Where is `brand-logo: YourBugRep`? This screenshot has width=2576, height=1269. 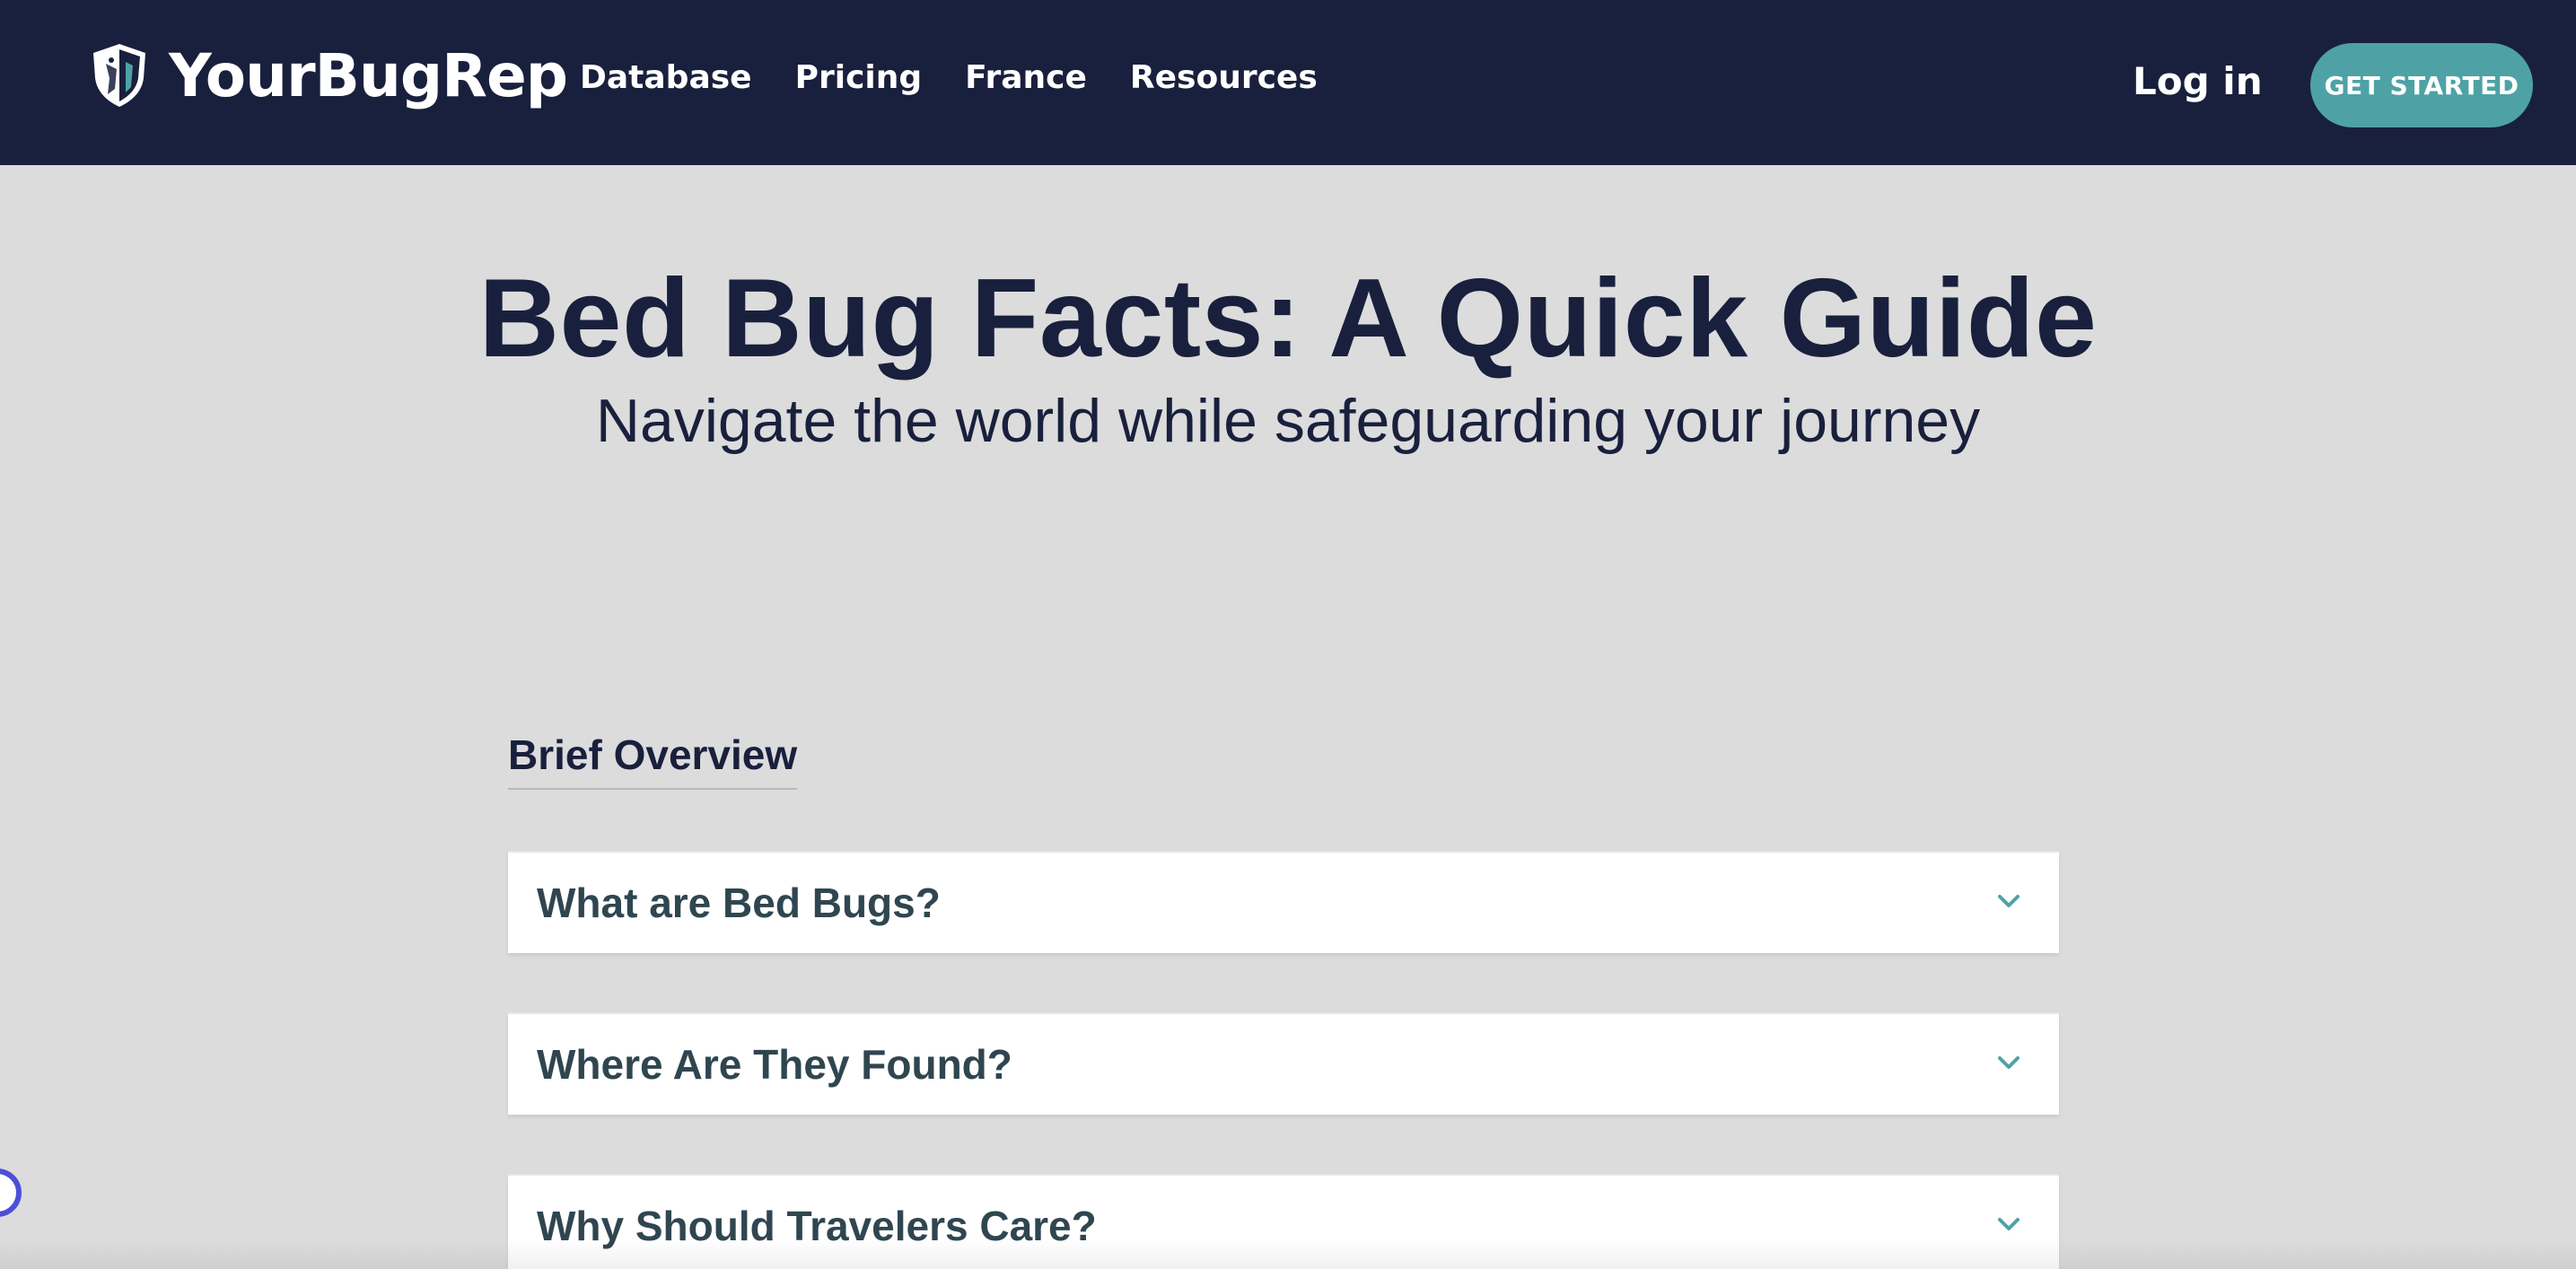 brand-logo: YourBugRep is located at coordinates (329, 75).